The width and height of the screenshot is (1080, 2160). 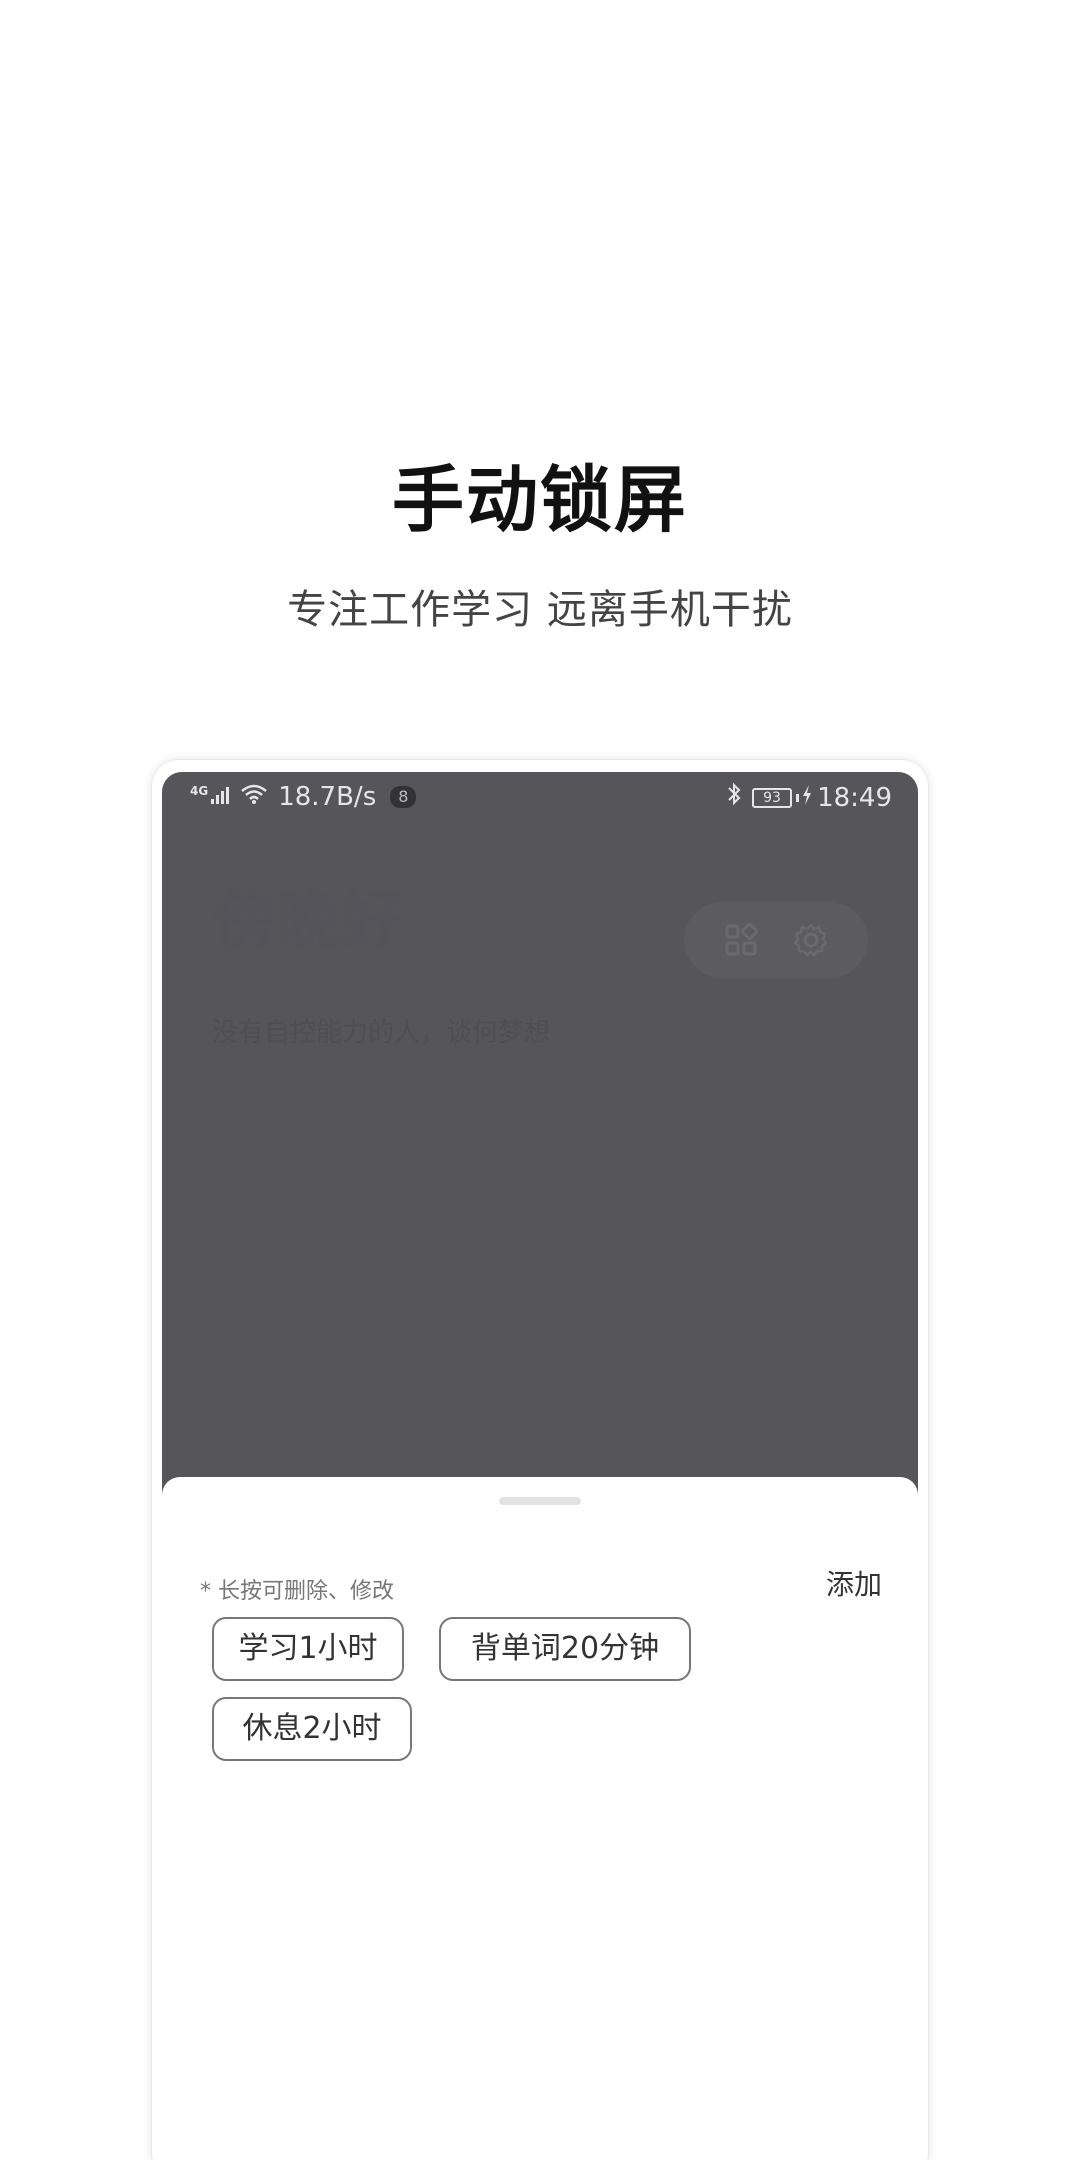 I want to click on wifi-icon, so click(x=254, y=797).